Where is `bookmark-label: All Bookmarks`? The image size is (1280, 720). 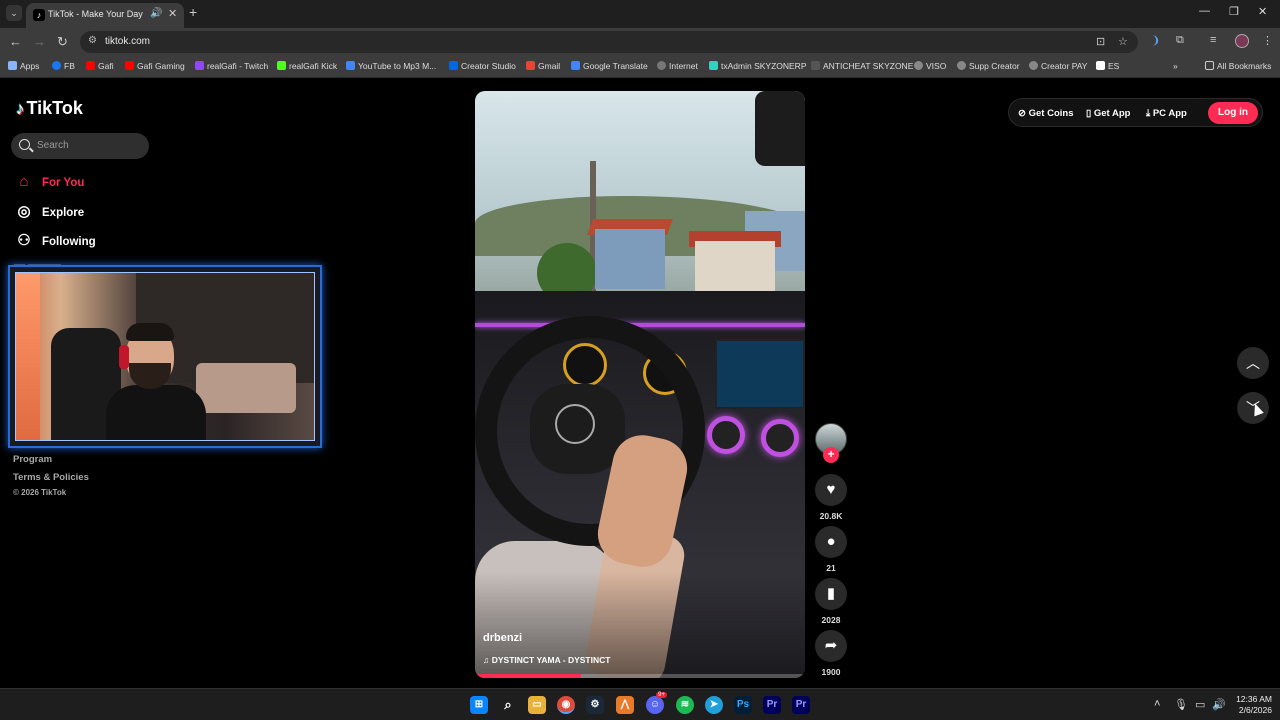
bookmark-label: All Bookmarks is located at coordinates (1244, 66).